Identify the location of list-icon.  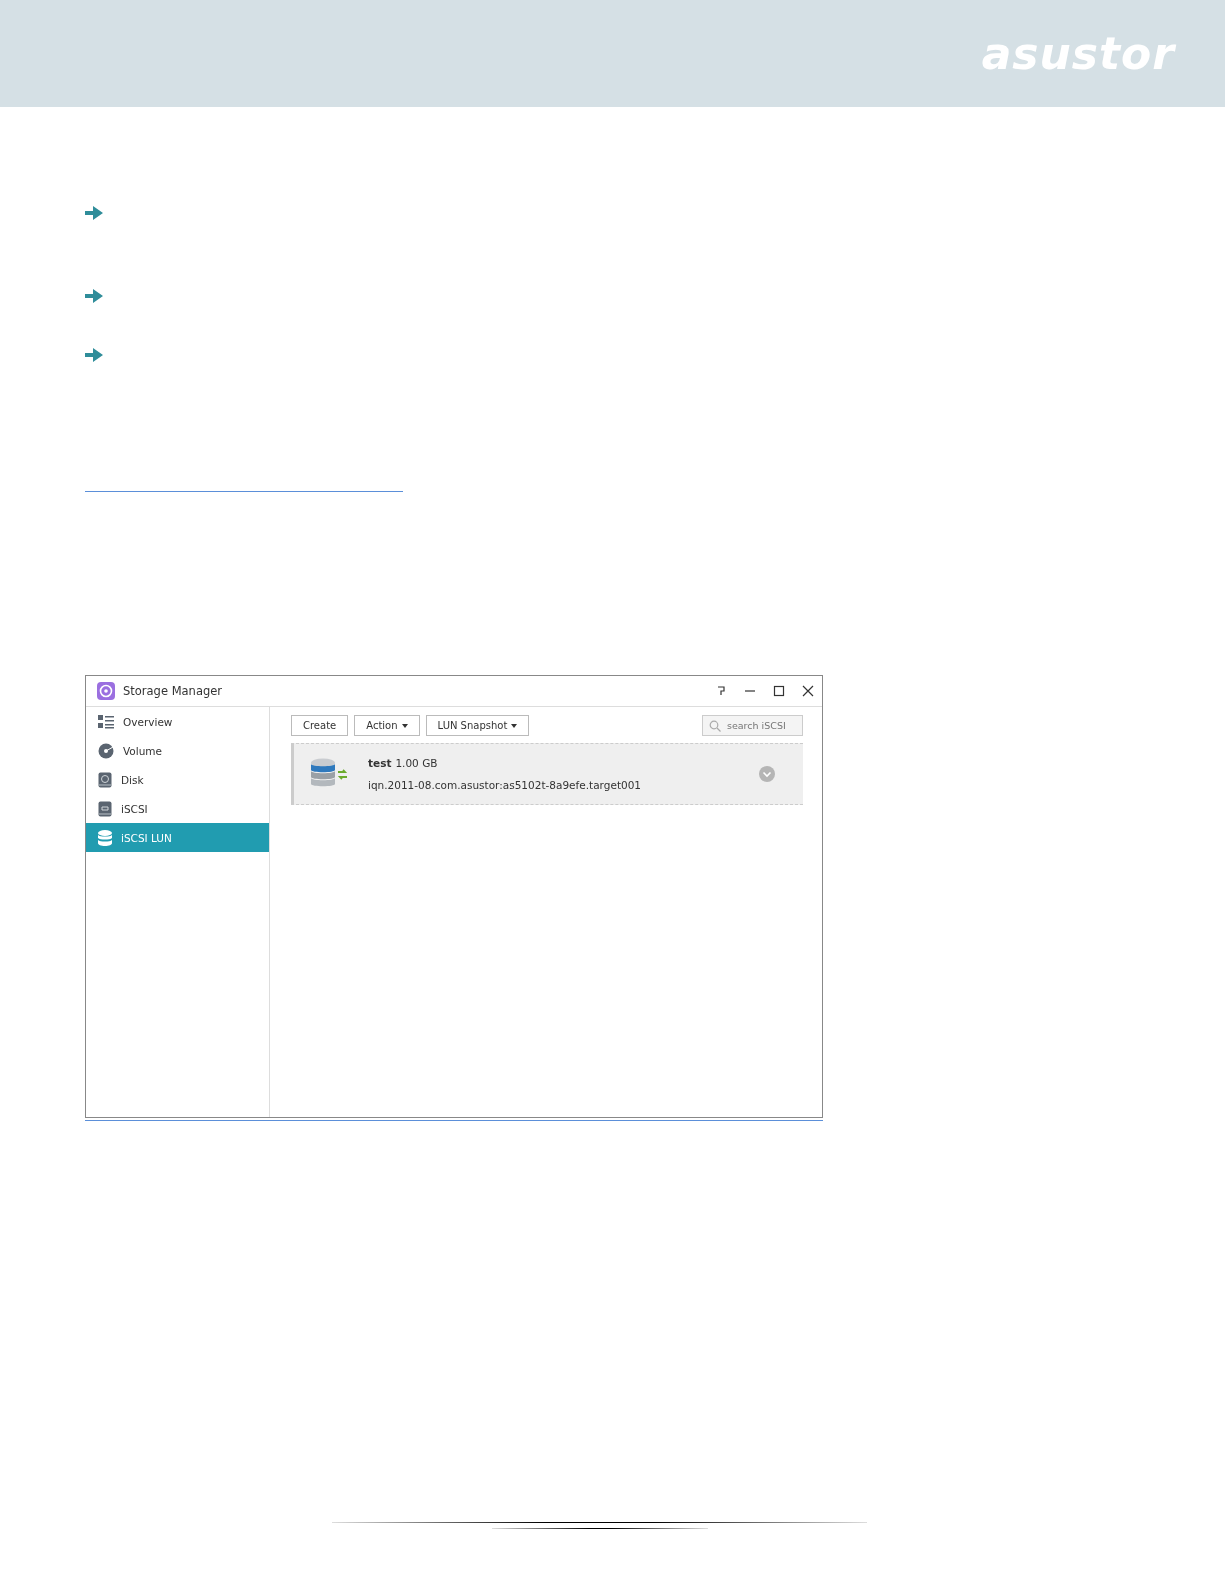
(106, 721).